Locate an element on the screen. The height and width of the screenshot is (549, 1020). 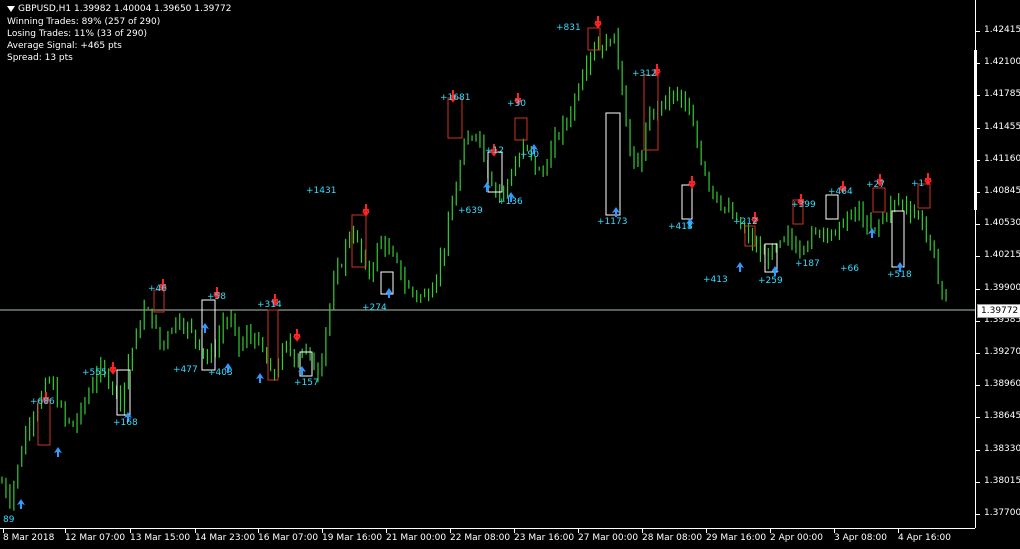
spread: Spread: 13 pts is located at coordinates (40, 58).